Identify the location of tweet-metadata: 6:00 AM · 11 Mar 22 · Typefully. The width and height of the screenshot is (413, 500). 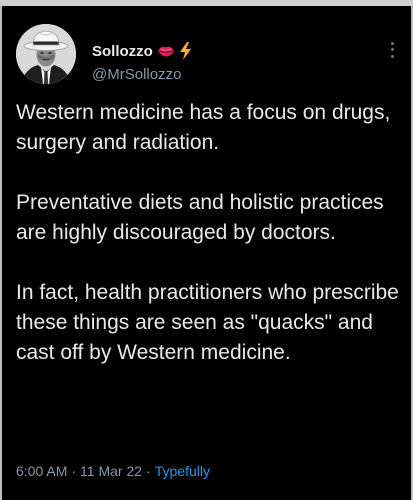
(113, 471).